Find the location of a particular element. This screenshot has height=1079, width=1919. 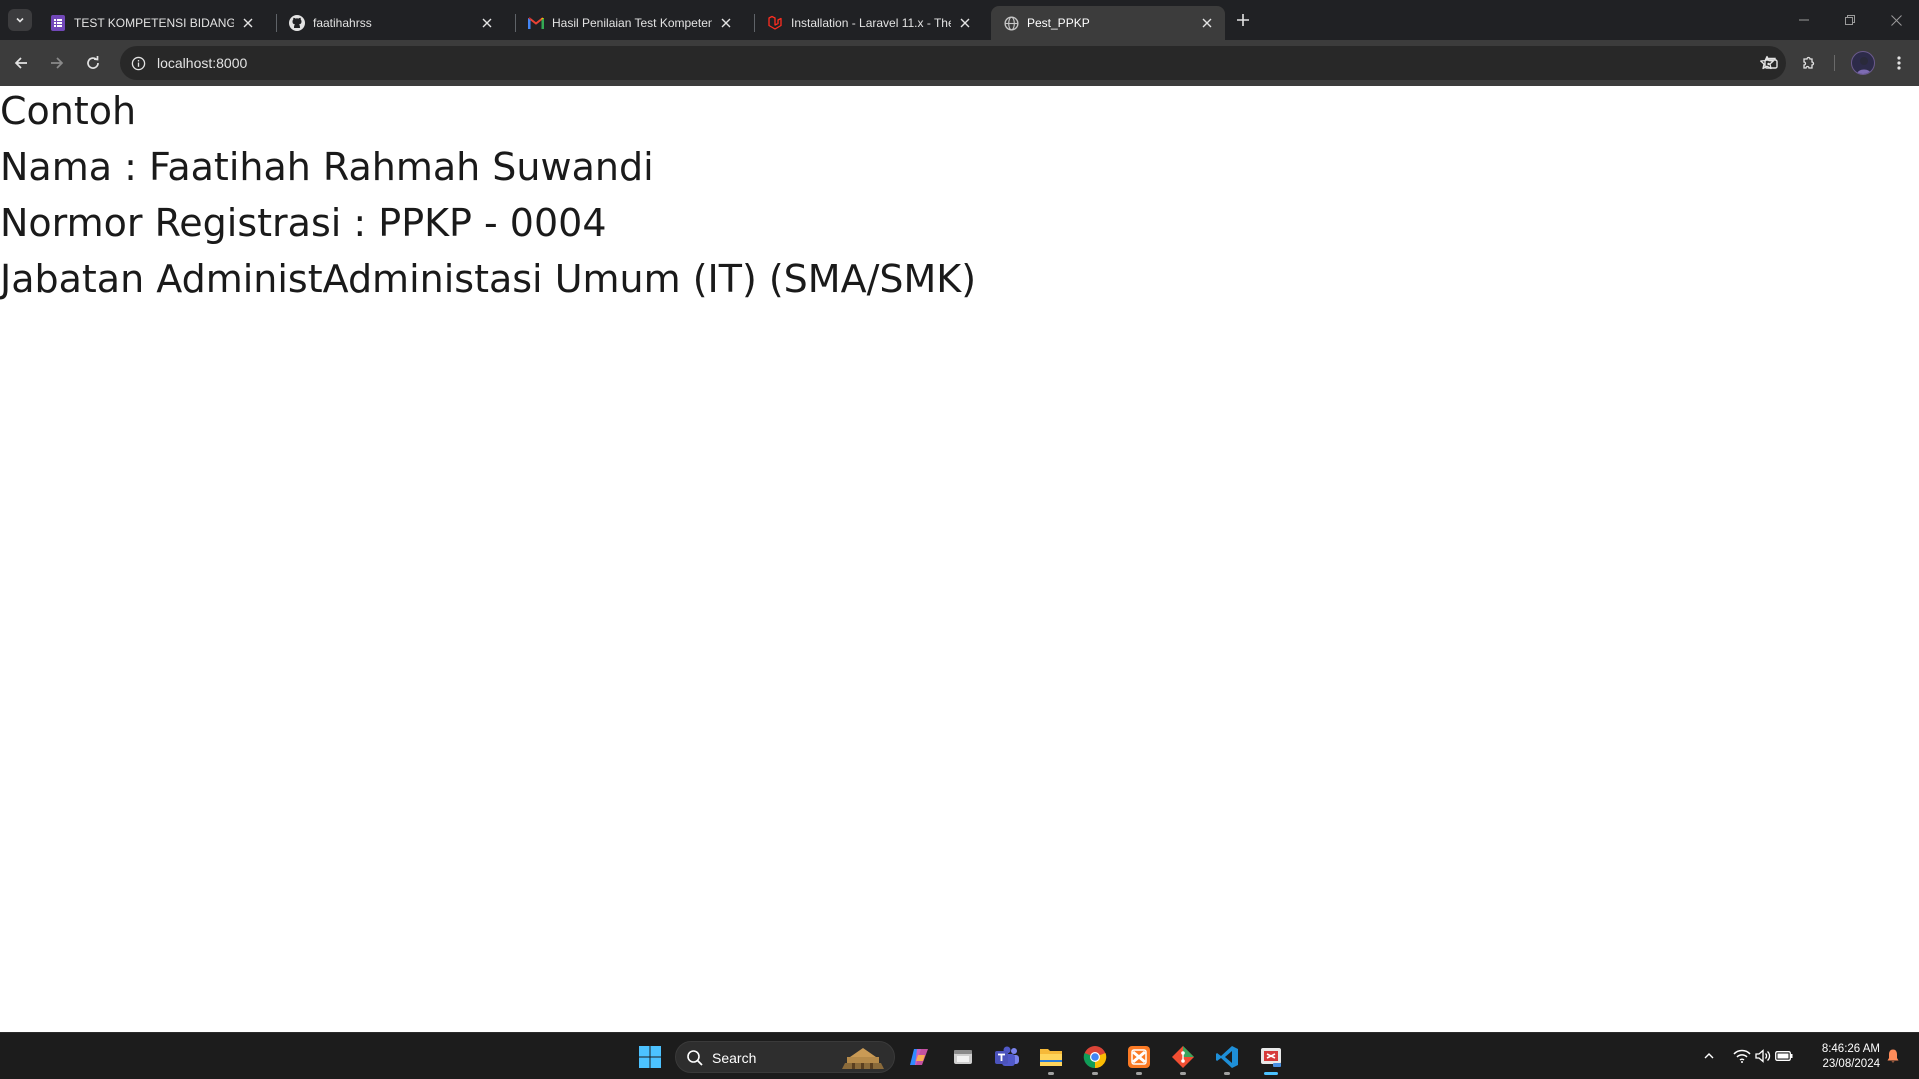

start-button is located at coordinates (650, 1057).